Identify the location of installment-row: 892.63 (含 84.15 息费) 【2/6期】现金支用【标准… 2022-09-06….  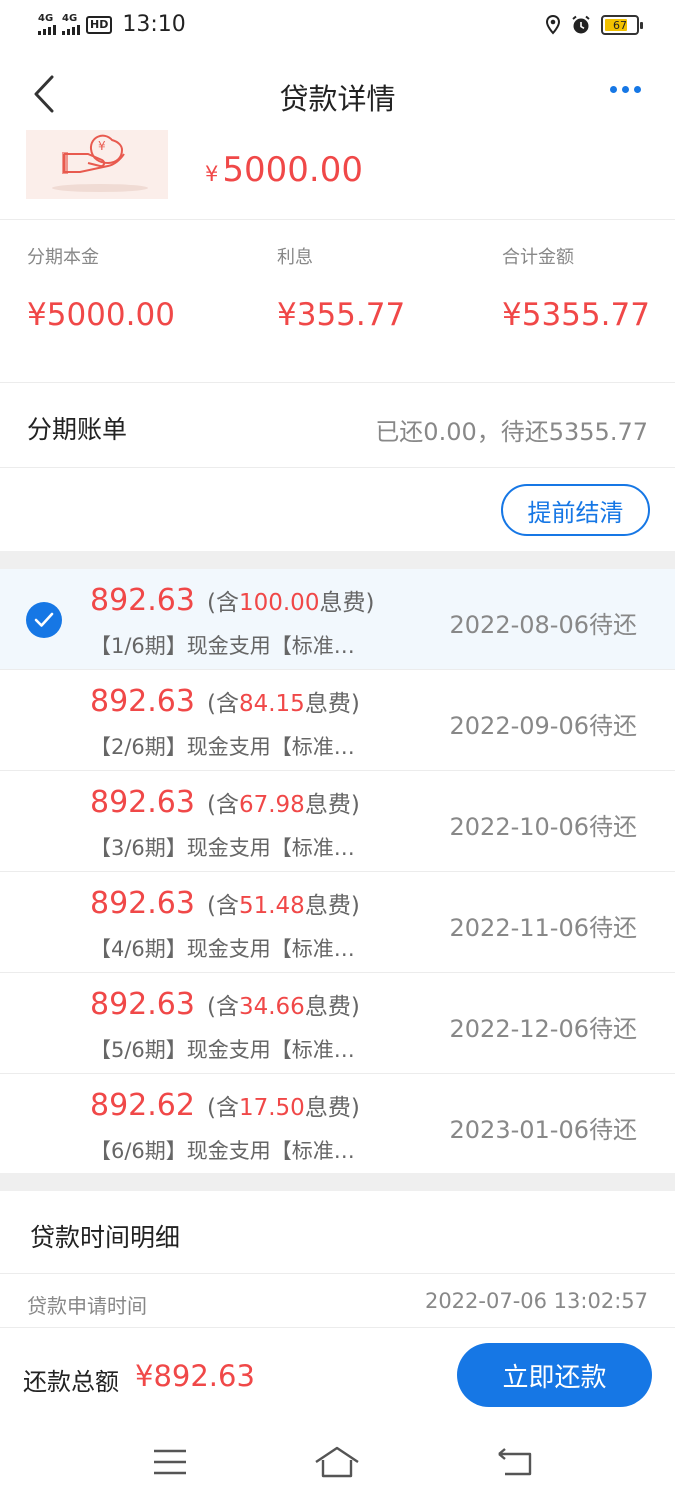
(337, 720).